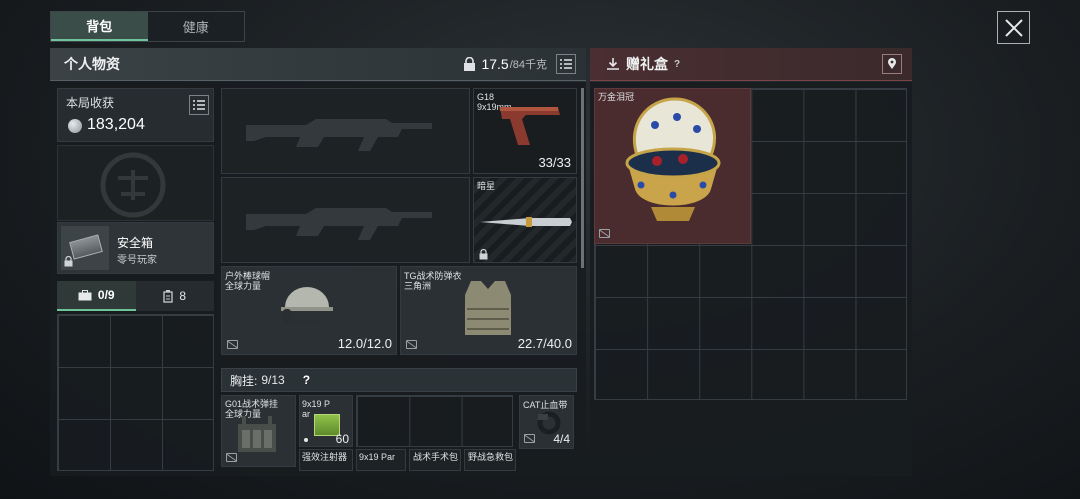 This screenshot has height=499, width=1080. Describe the element at coordinates (491, 457) in the screenshot. I see `first-aid-label: 野战急救包` at that location.